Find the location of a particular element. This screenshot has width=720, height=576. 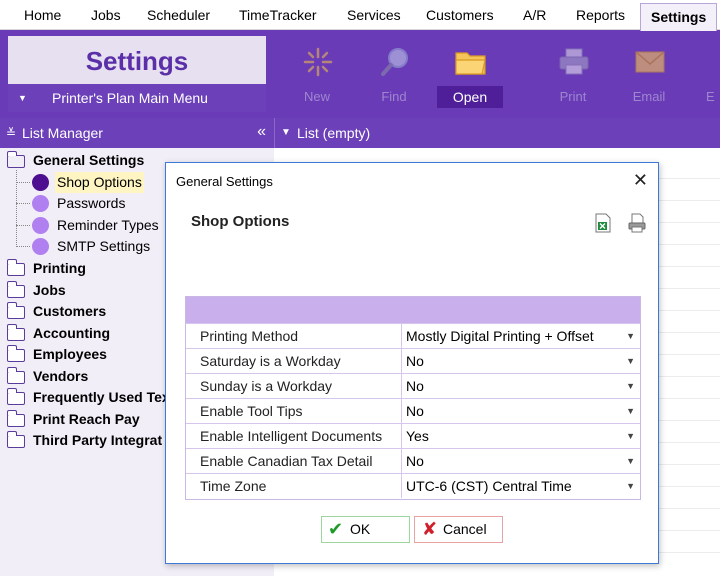

cancel-button: ✘ Cancel is located at coordinates (458, 529).